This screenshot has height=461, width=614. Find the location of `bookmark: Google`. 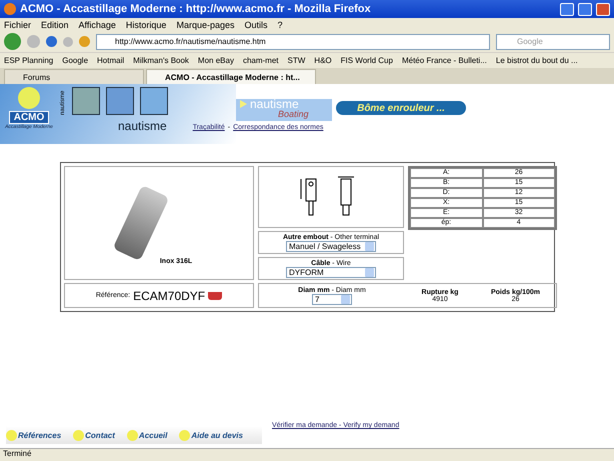

bookmark: Google is located at coordinates (75, 60).